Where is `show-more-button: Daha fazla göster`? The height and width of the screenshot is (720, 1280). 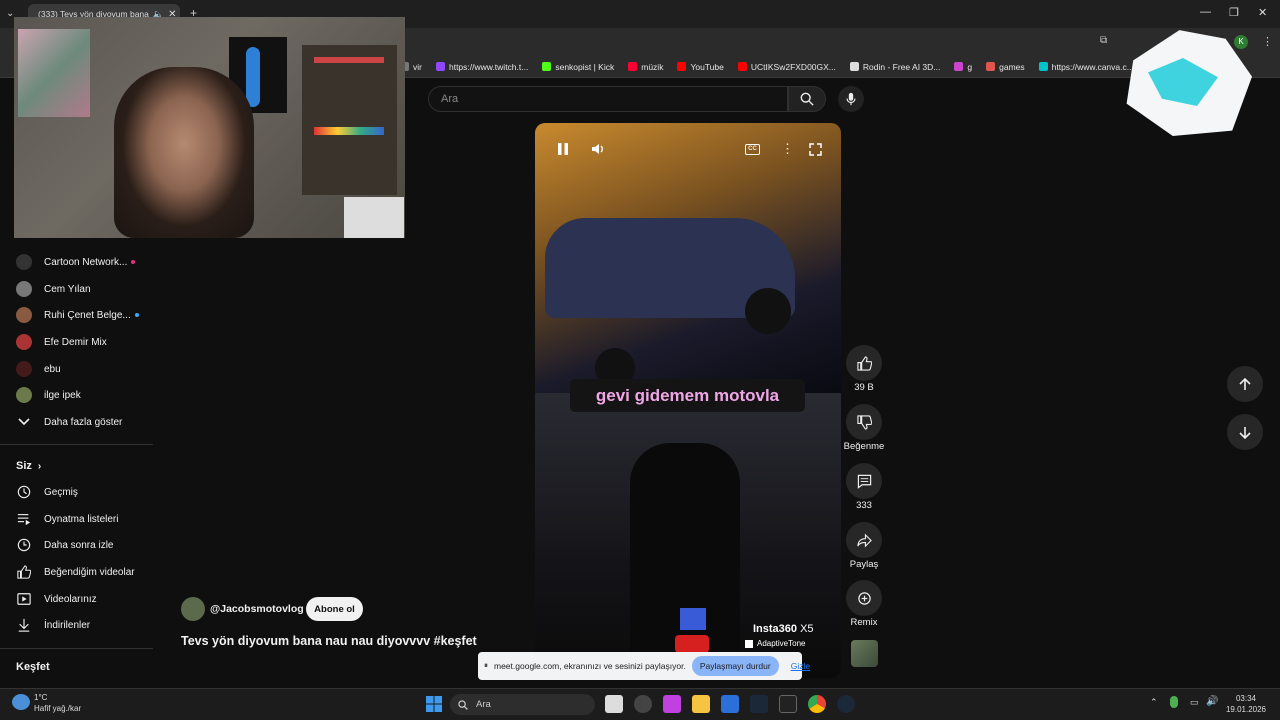
show-more-button: Daha fazla göster is located at coordinates (69, 422).